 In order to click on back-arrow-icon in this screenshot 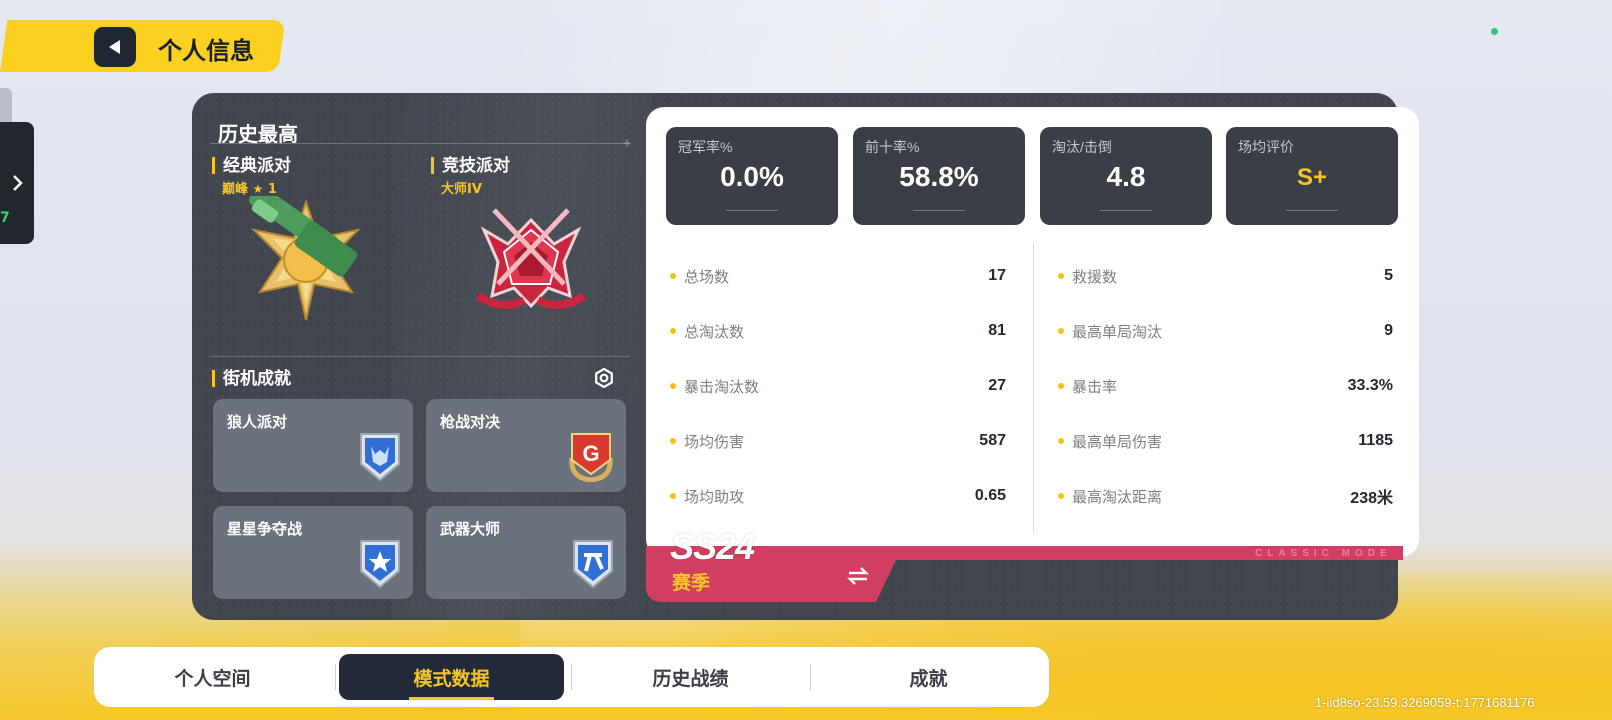, I will do `click(114, 47)`.